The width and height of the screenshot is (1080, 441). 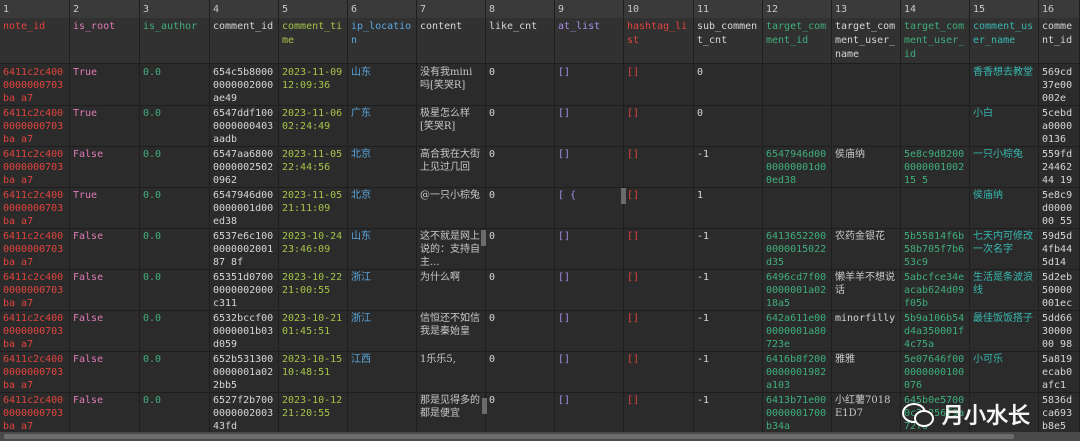 What do you see at coordinates (589, 40) in the screenshot?
I see `column-header-at-list: at_list` at bounding box center [589, 40].